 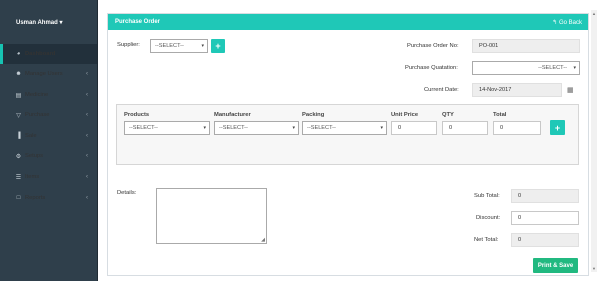 I want to click on packing-header: Packing, so click(x=313, y=115).